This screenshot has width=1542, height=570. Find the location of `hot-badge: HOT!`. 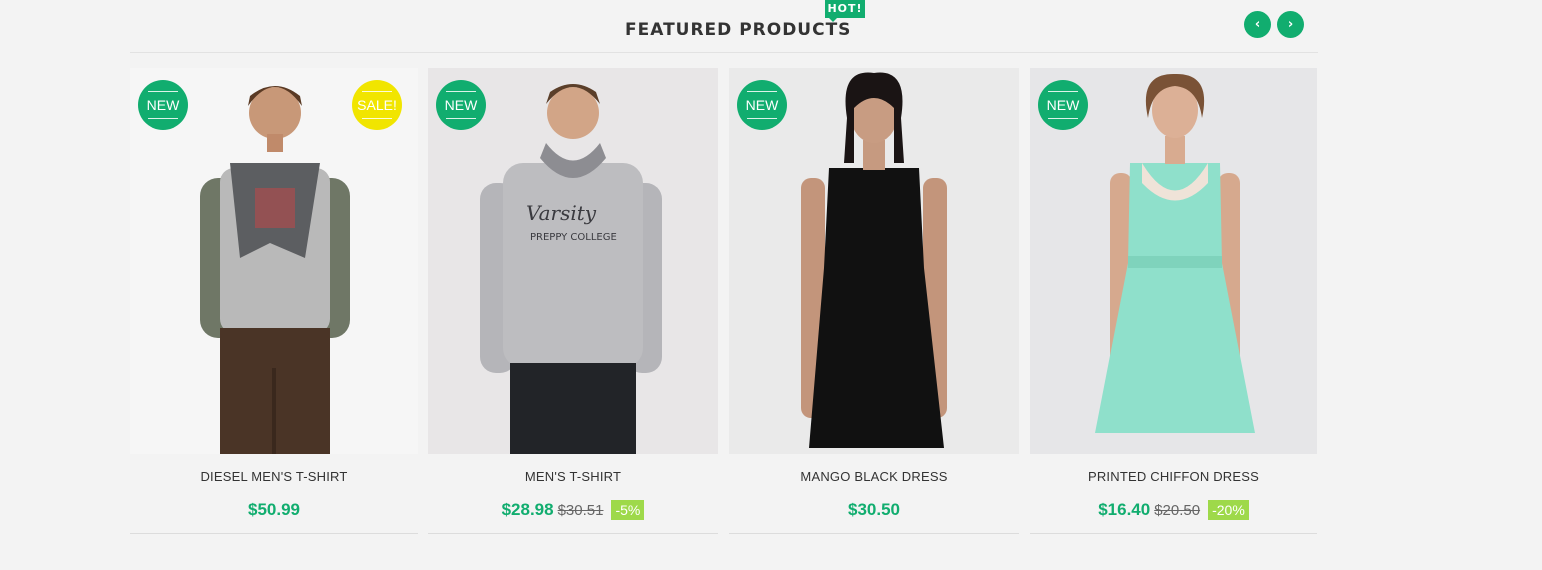

hot-badge: HOT! is located at coordinates (845, 11).